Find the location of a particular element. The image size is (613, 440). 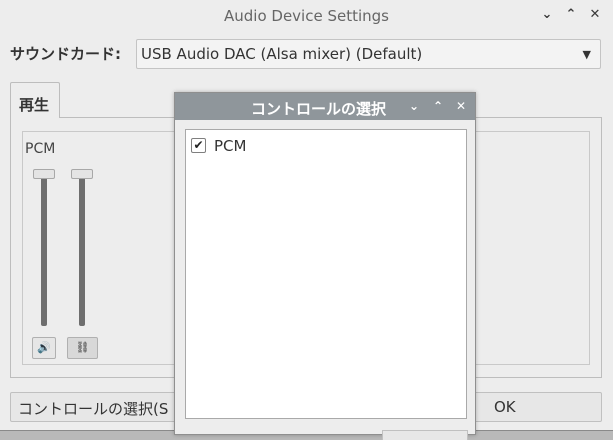

dialog-title: コントロールの選択 is located at coordinates (319, 109).